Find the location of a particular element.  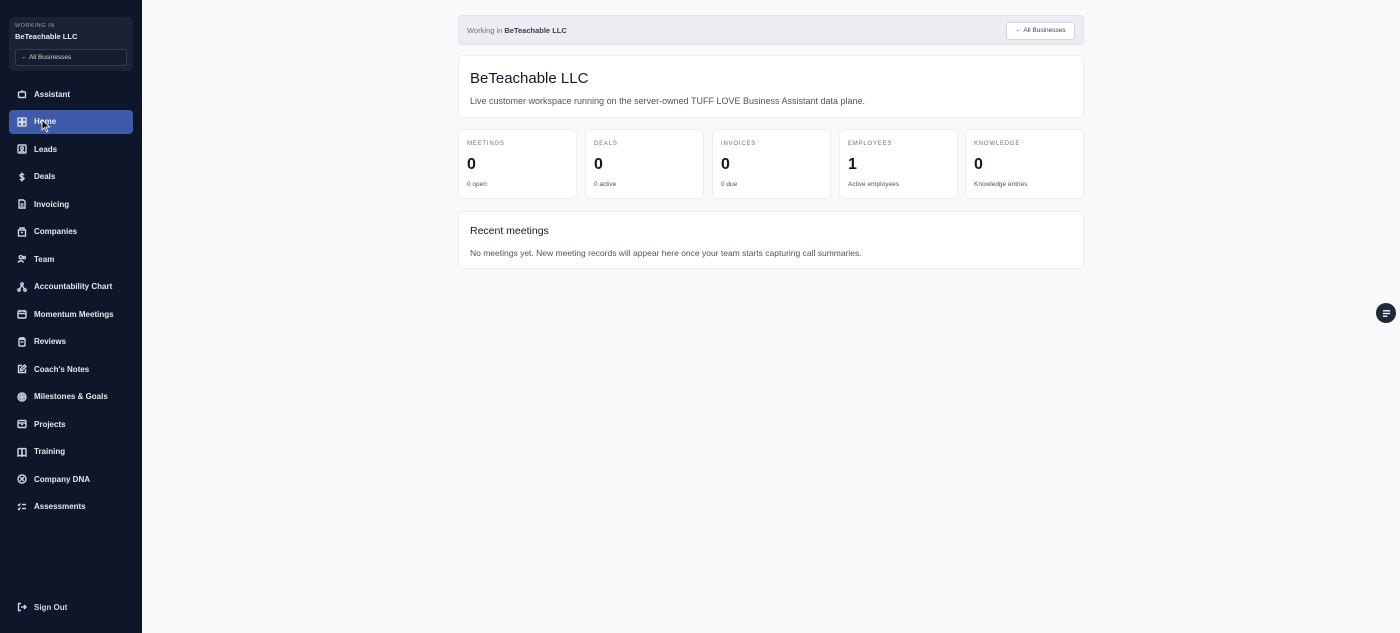

contact-icon is located at coordinates (22, 149).